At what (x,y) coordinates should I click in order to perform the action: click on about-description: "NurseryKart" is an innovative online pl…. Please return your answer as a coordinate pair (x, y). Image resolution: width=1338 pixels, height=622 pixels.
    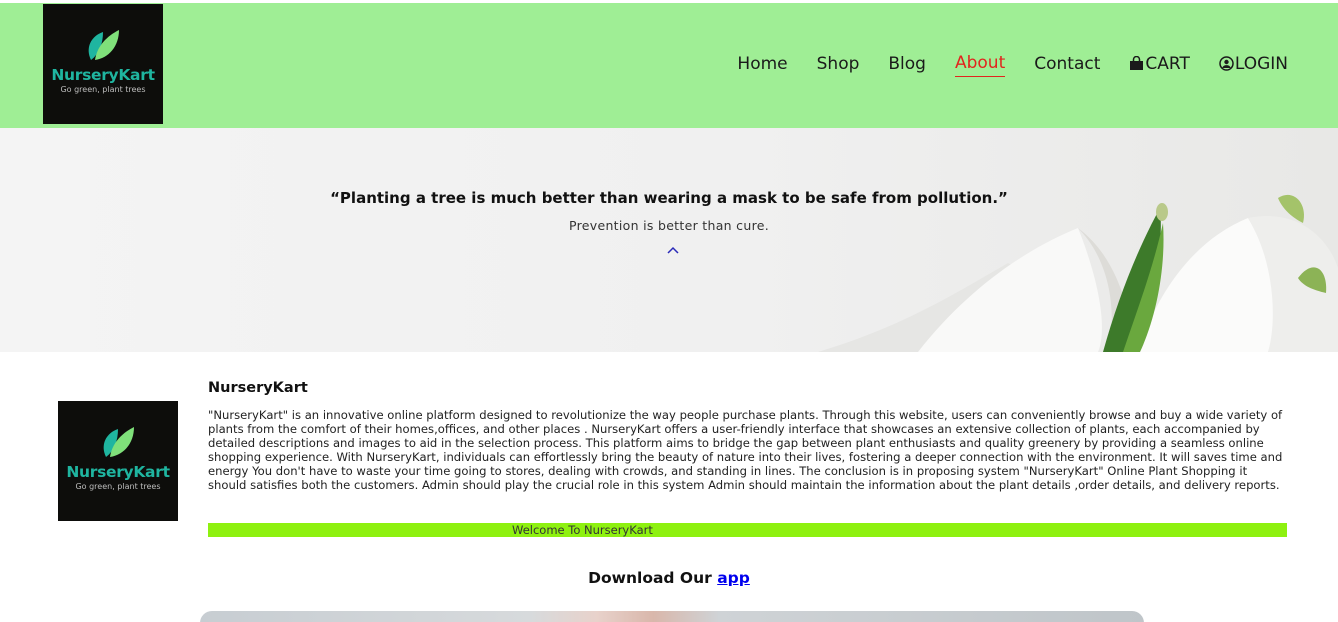
    Looking at the image, I should click on (745, 450).